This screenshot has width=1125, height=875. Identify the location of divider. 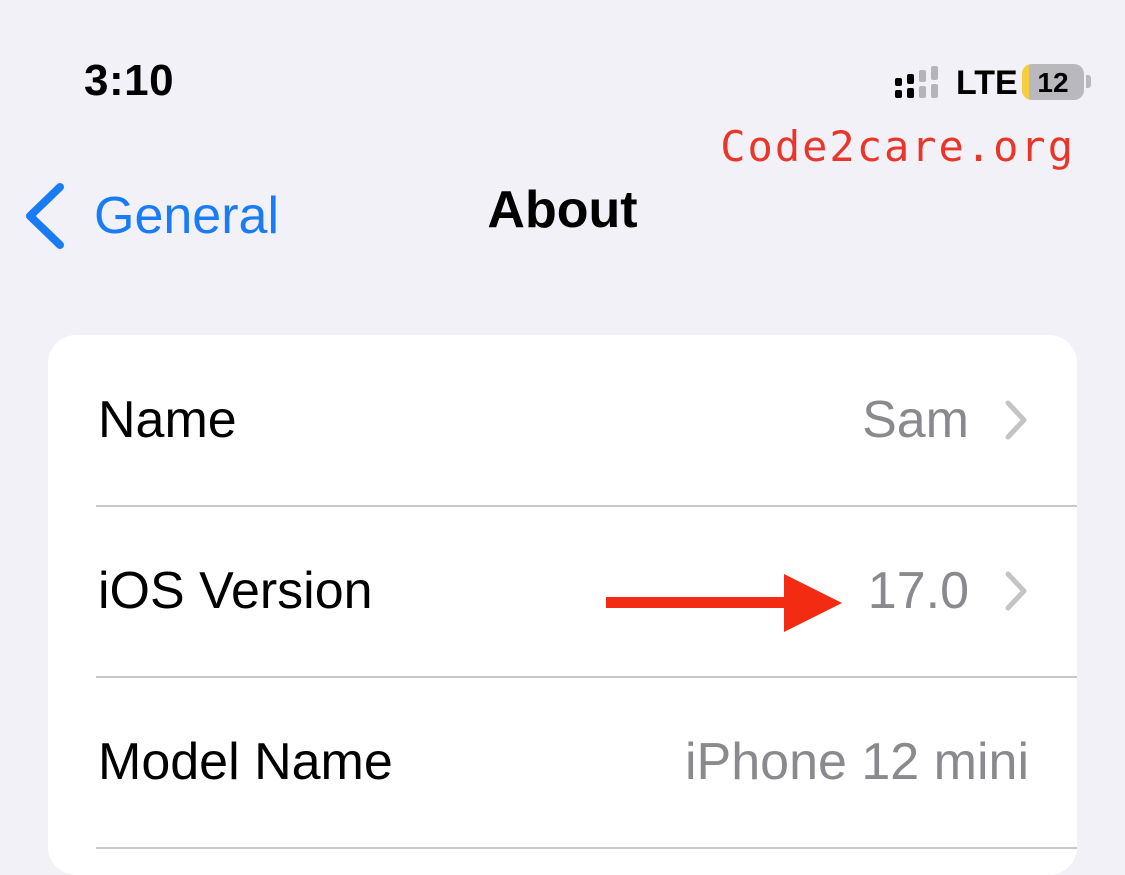
(586, 848).